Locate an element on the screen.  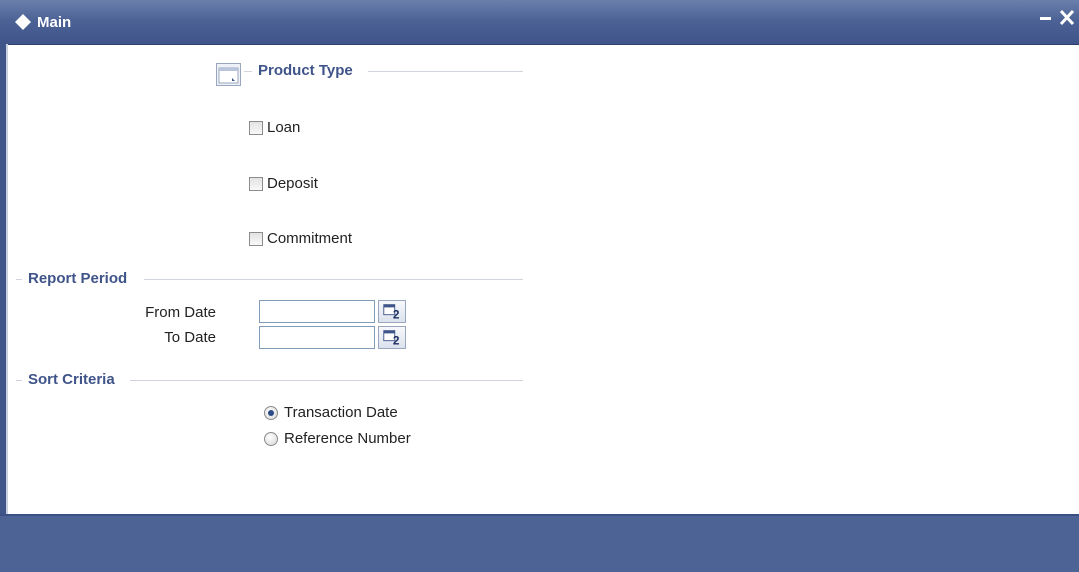
checkbox-row-commitment: Commitment is located at coordinates (300, 239).